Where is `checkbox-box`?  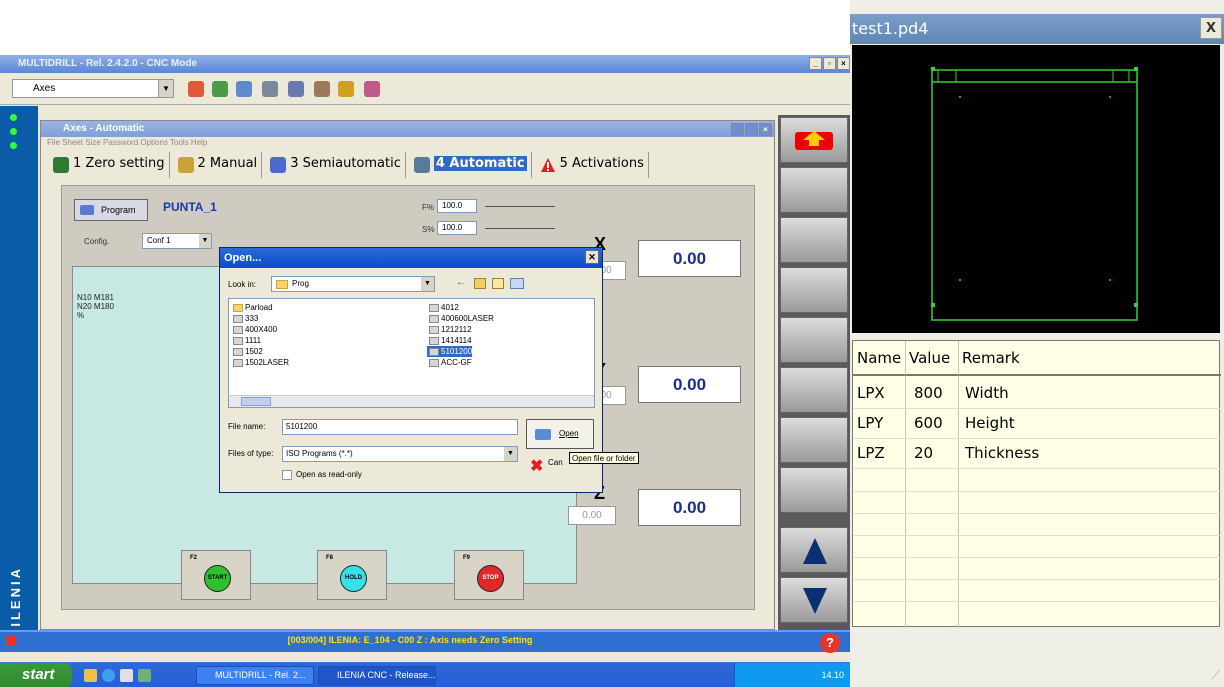
checkbox-box is located at coordinates (287, 475).